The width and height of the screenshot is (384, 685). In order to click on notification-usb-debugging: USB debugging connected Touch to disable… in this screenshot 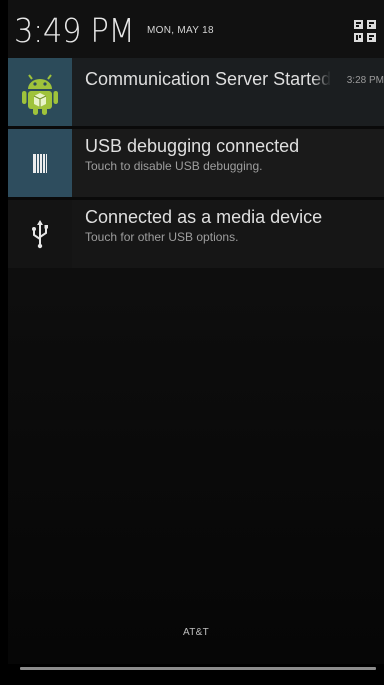, I will do `click(196, 163)`.